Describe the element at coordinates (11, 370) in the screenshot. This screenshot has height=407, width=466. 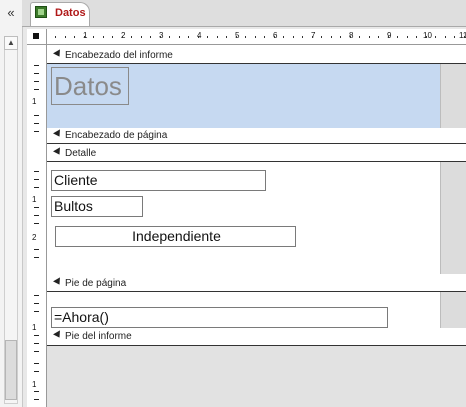
I see `scrollbar-thumb` at that location.